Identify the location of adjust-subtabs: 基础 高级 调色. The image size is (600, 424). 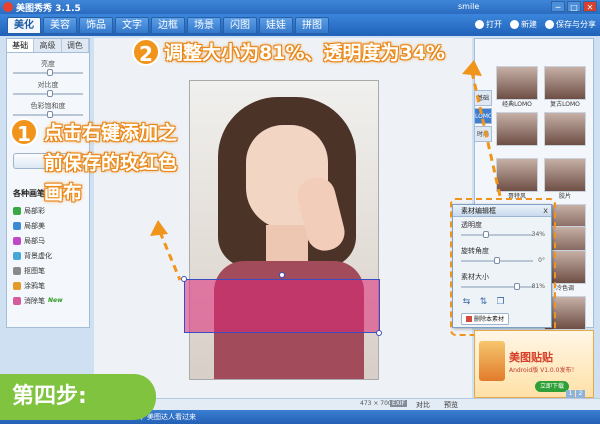
(48, 46).